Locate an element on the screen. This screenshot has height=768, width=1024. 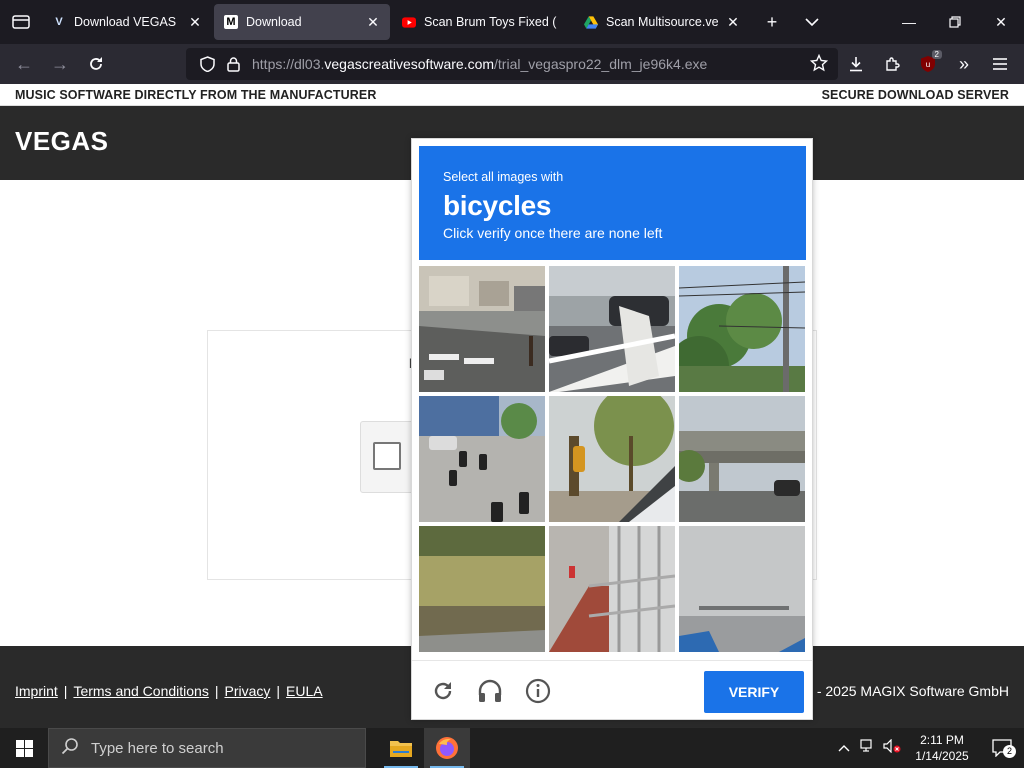
notification-count-badge: 2 is located at coordinates (1009, 751).